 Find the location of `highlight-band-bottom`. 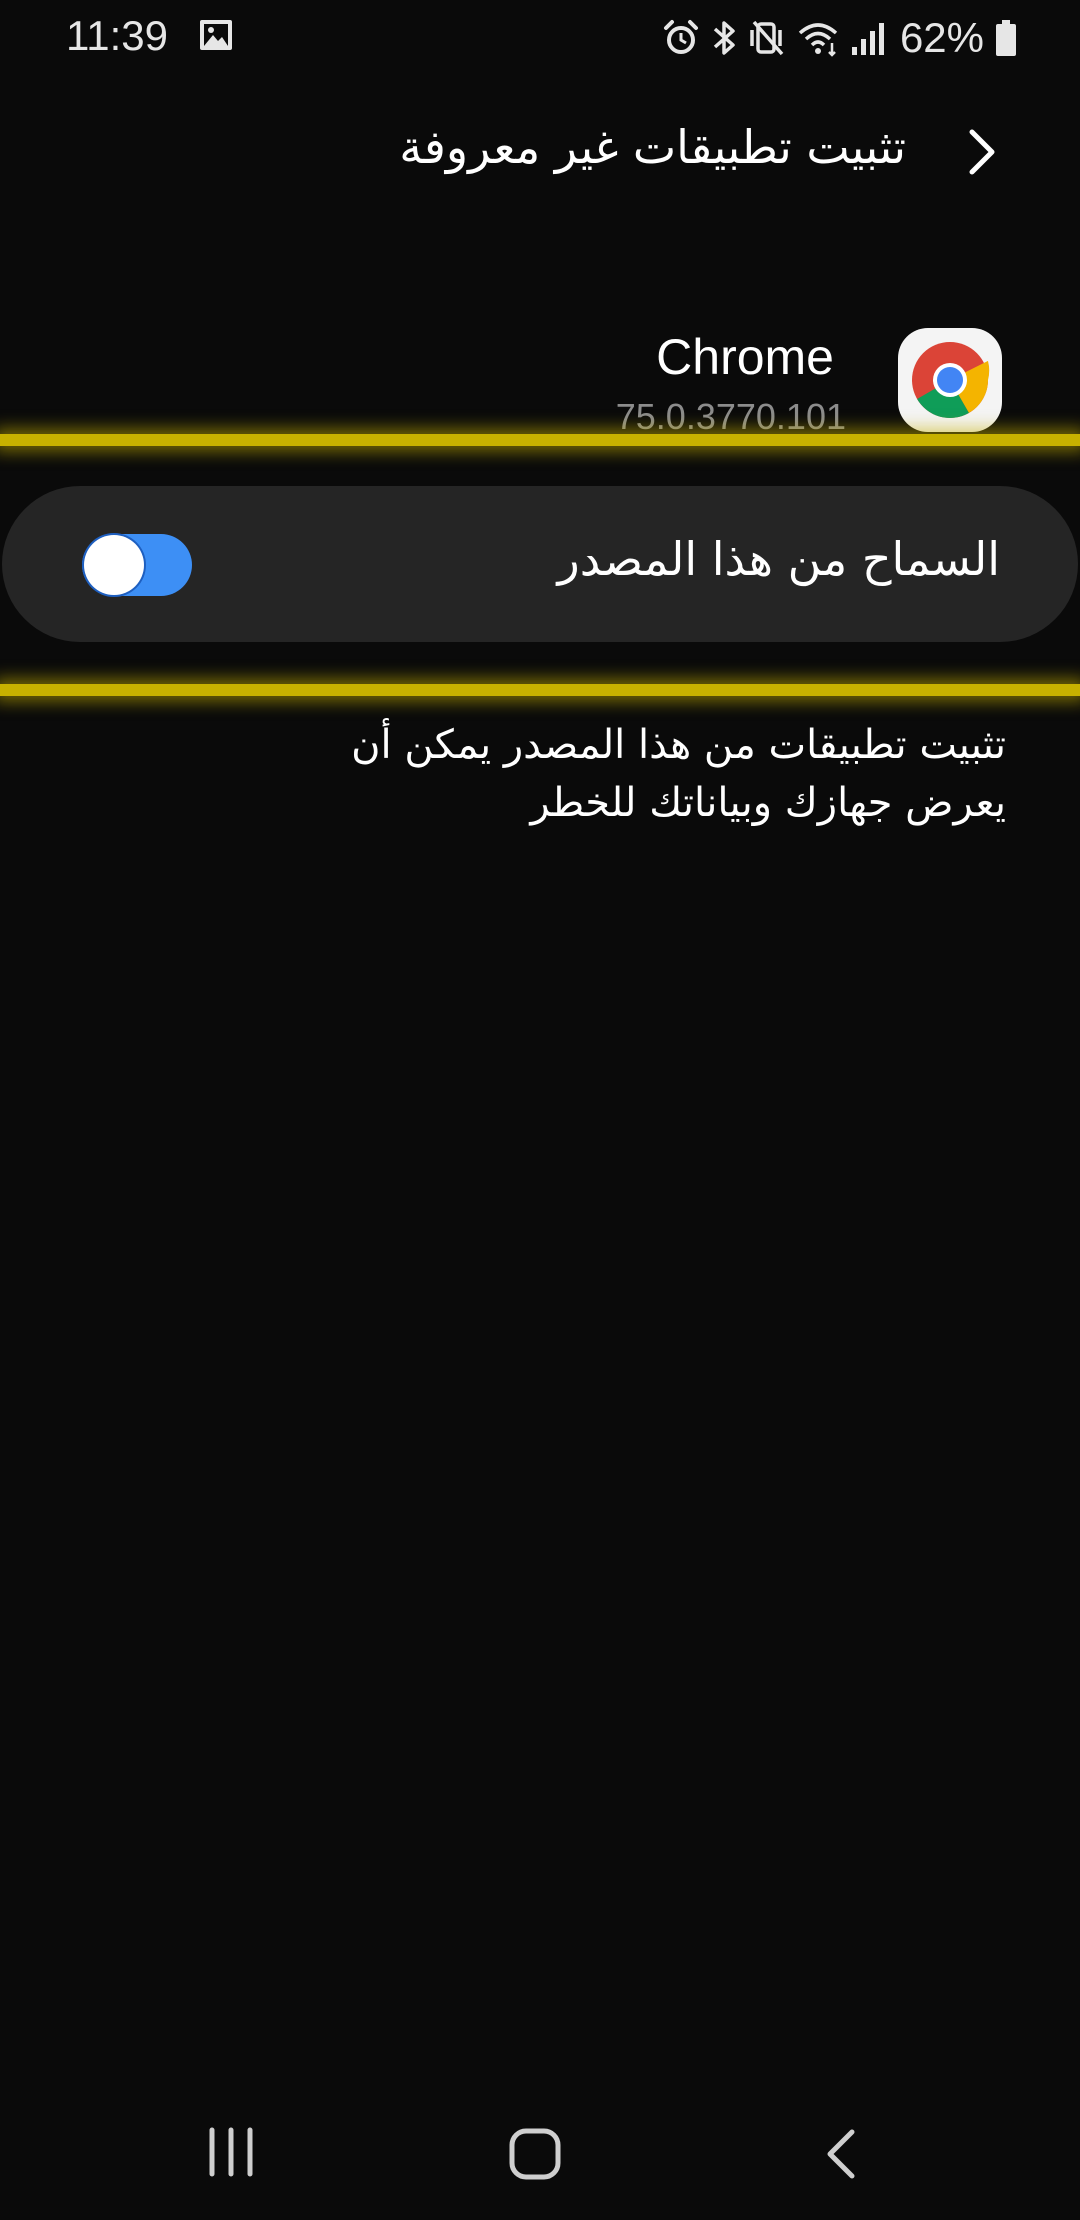

highlight-band-bottom is located at coordinates (540, 690).